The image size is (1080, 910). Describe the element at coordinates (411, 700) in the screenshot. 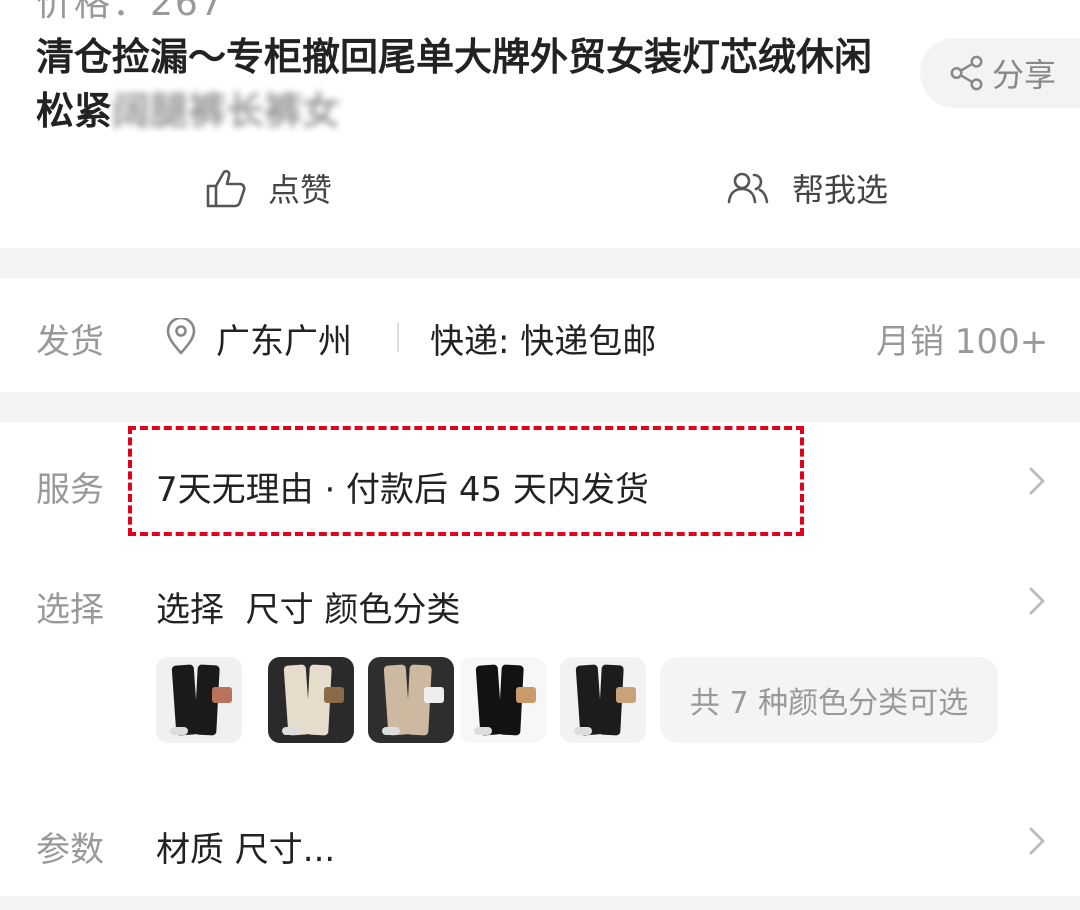

I see `color-thumbnail-khaki` at that location.